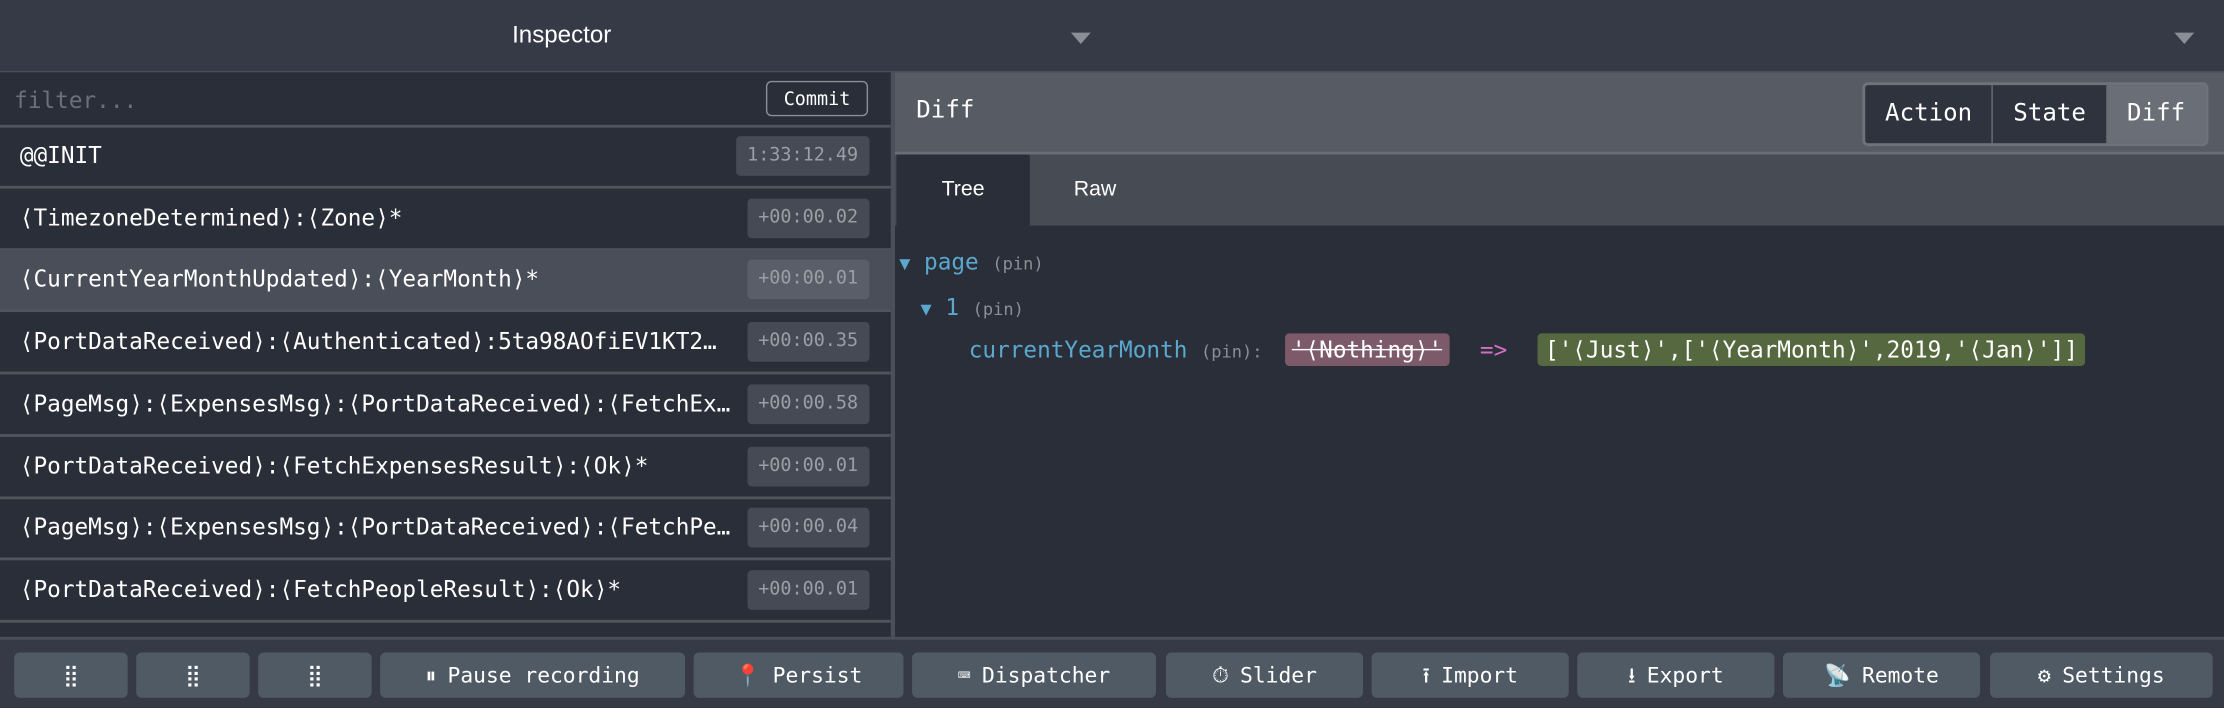  I want to click on gear-icon: ⚙, so click(2044, 675).